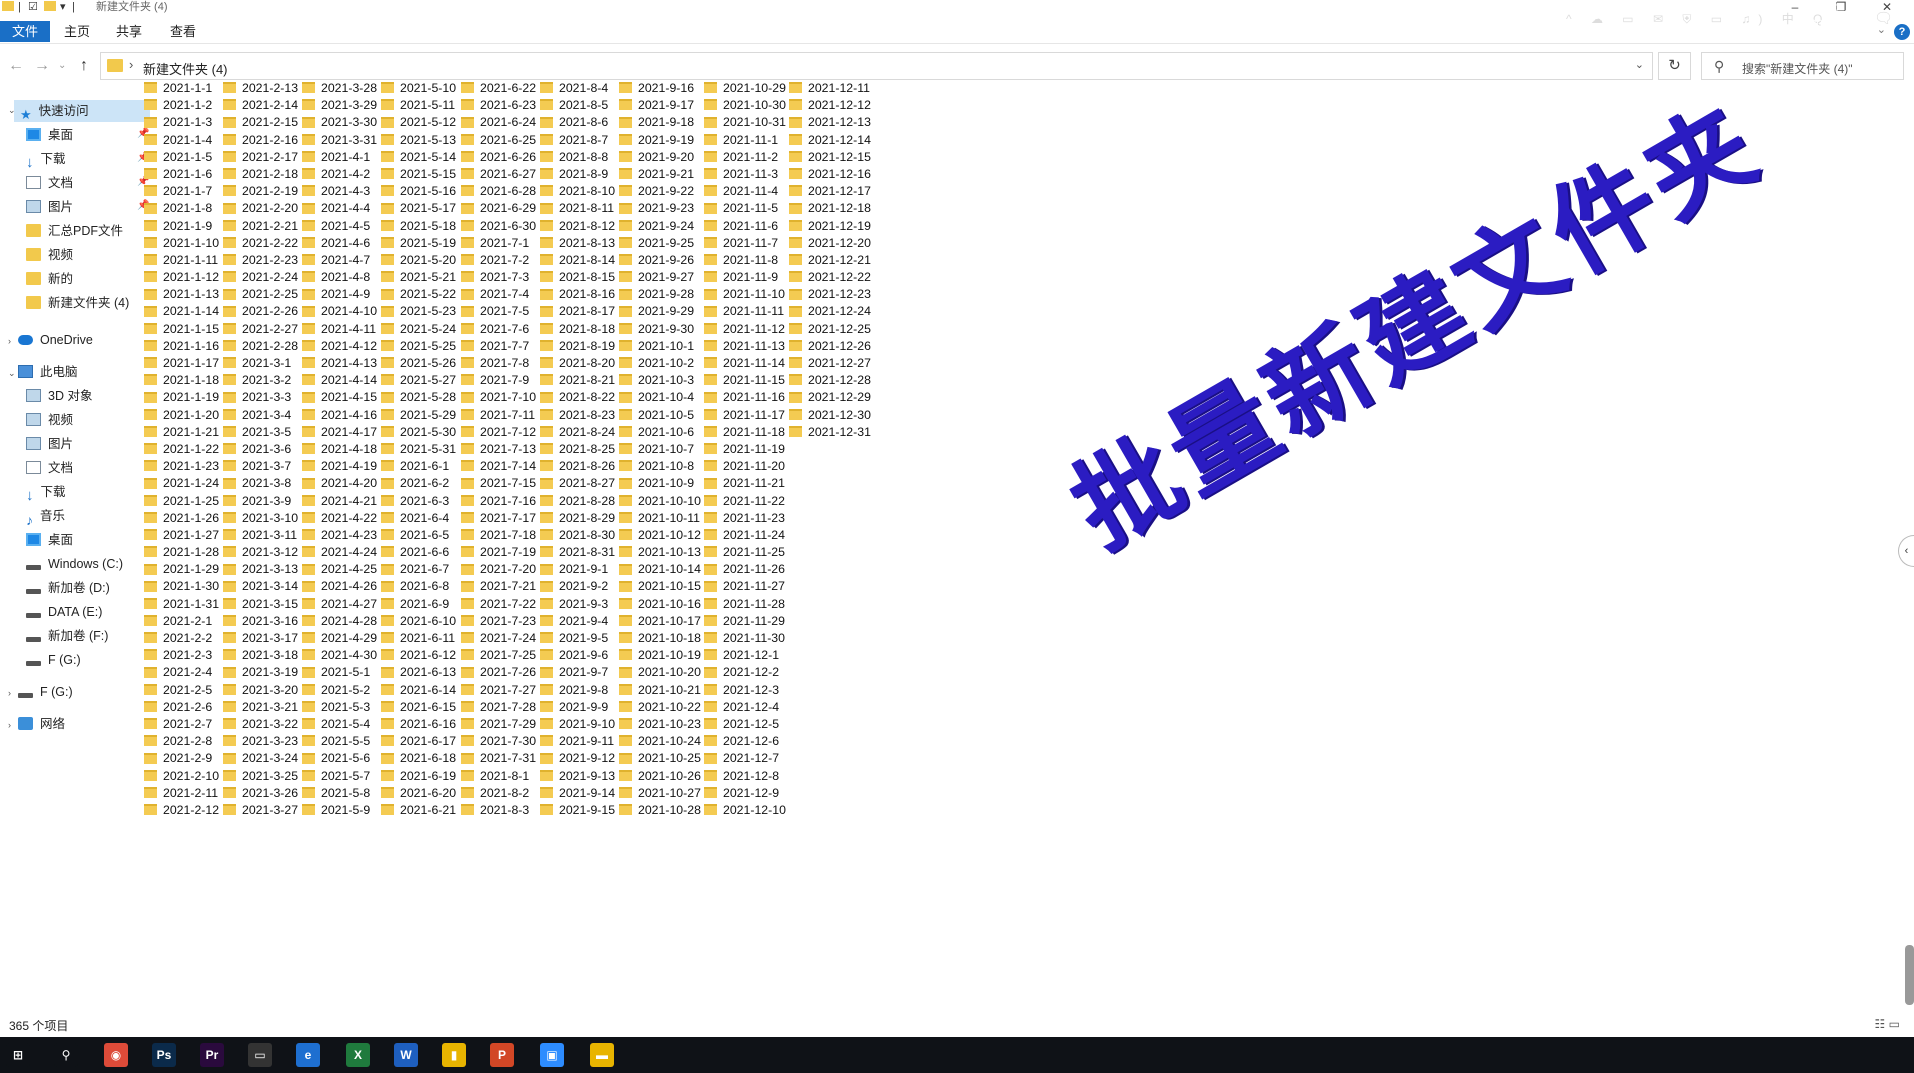 The width and height of the screenshot is (1914, 1073). I want to click on nav-item-drive-e: DATA (E:), so click(64, 612).